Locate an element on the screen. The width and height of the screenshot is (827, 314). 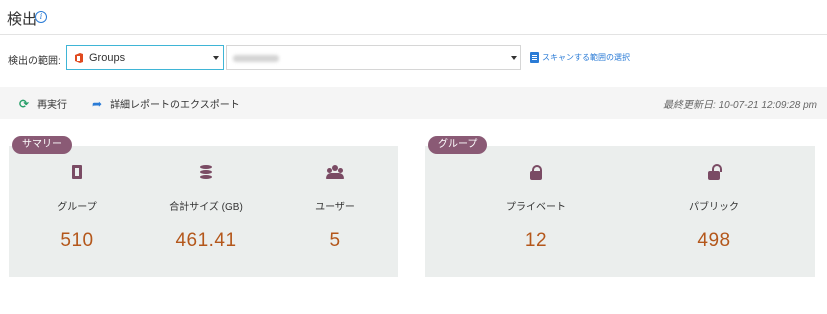
stat-private: プライベート 12 is located at coordinates (536, 208).